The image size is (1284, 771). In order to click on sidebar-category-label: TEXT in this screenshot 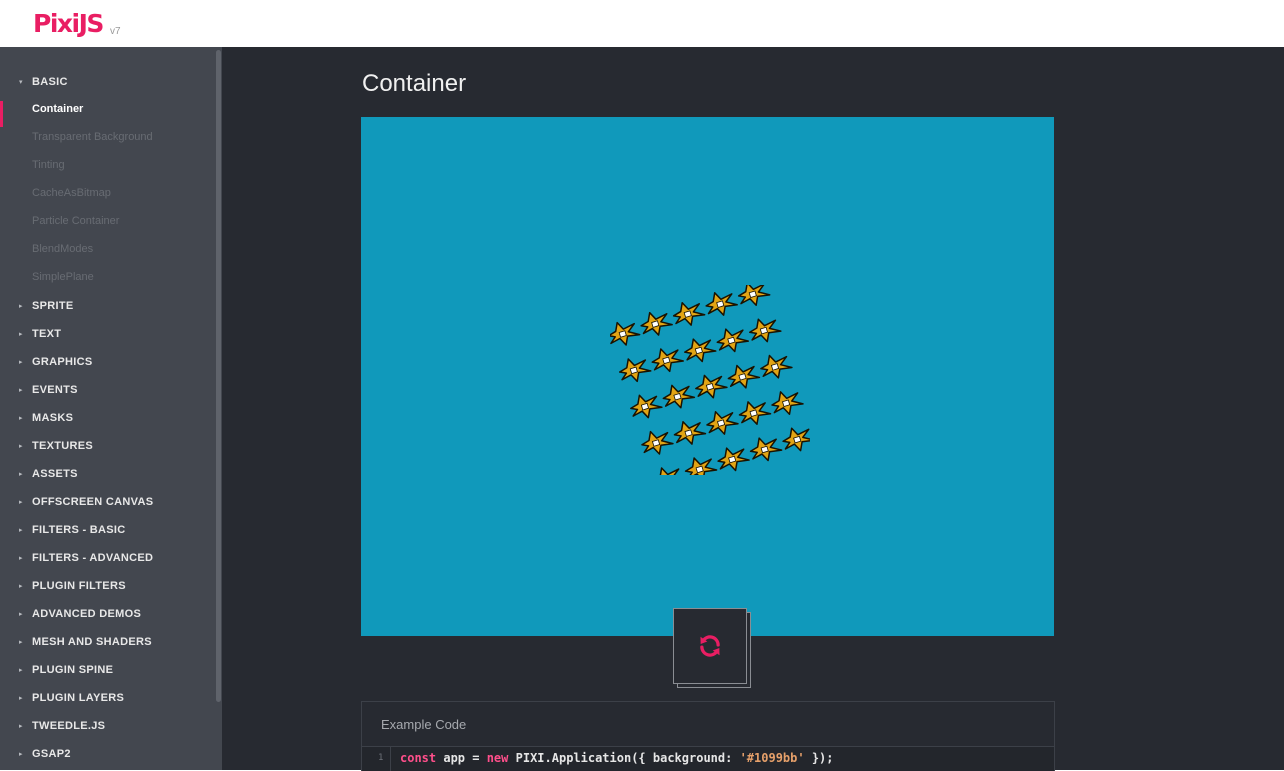, I will do `click(47, 334)`.